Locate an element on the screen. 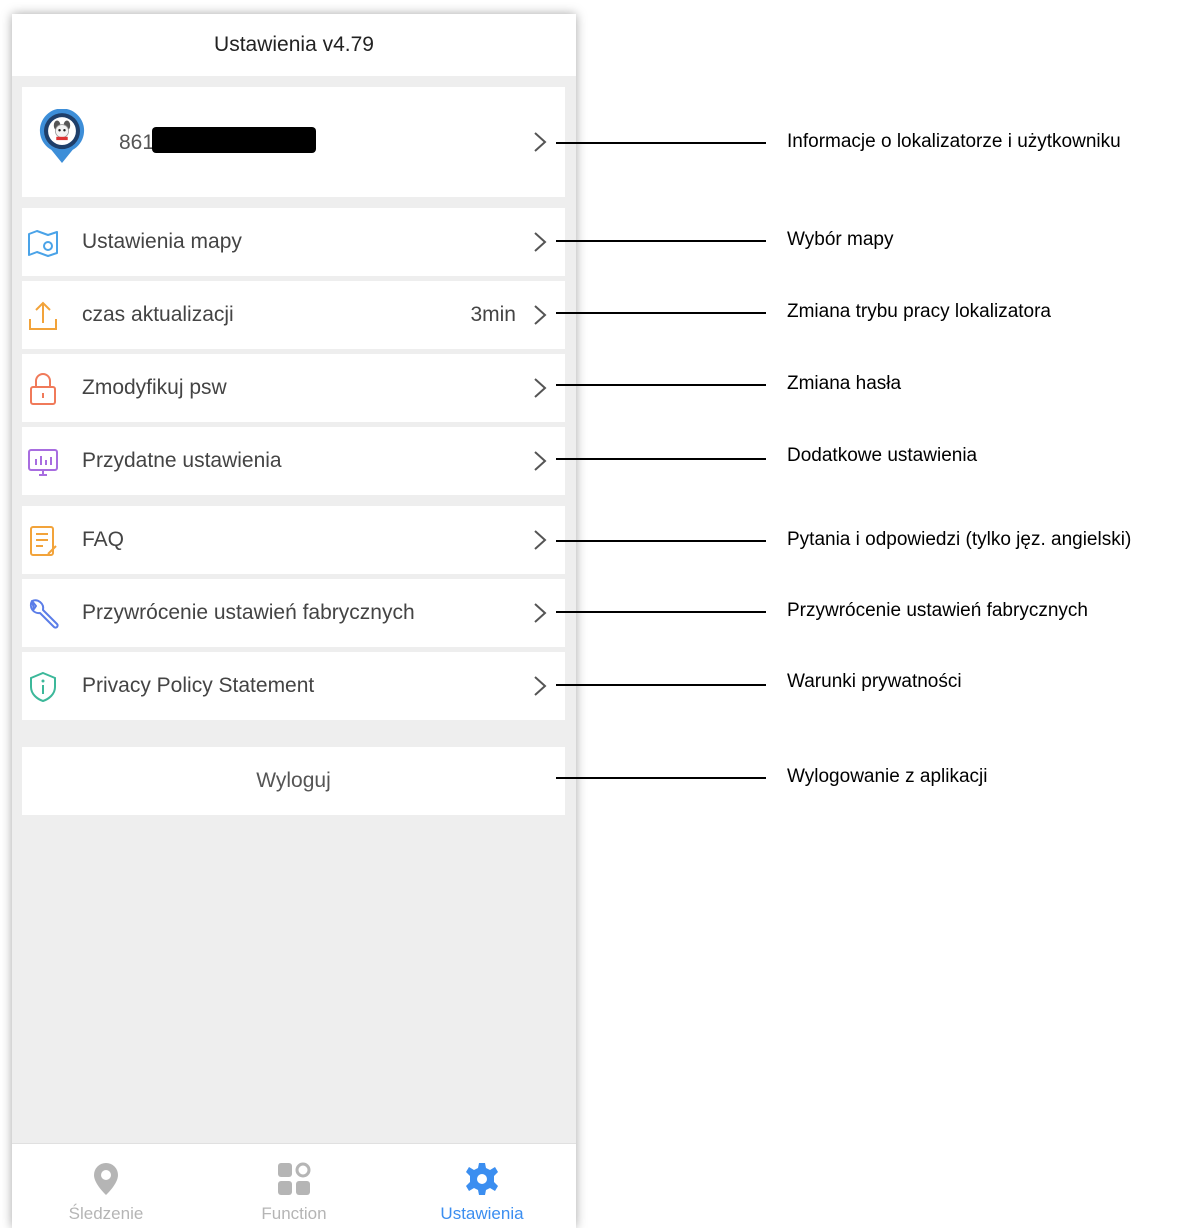 The width and height of the screenshot is (1178, 1228). tab-label: Ustawienia is located at coordinates (482, 1213).